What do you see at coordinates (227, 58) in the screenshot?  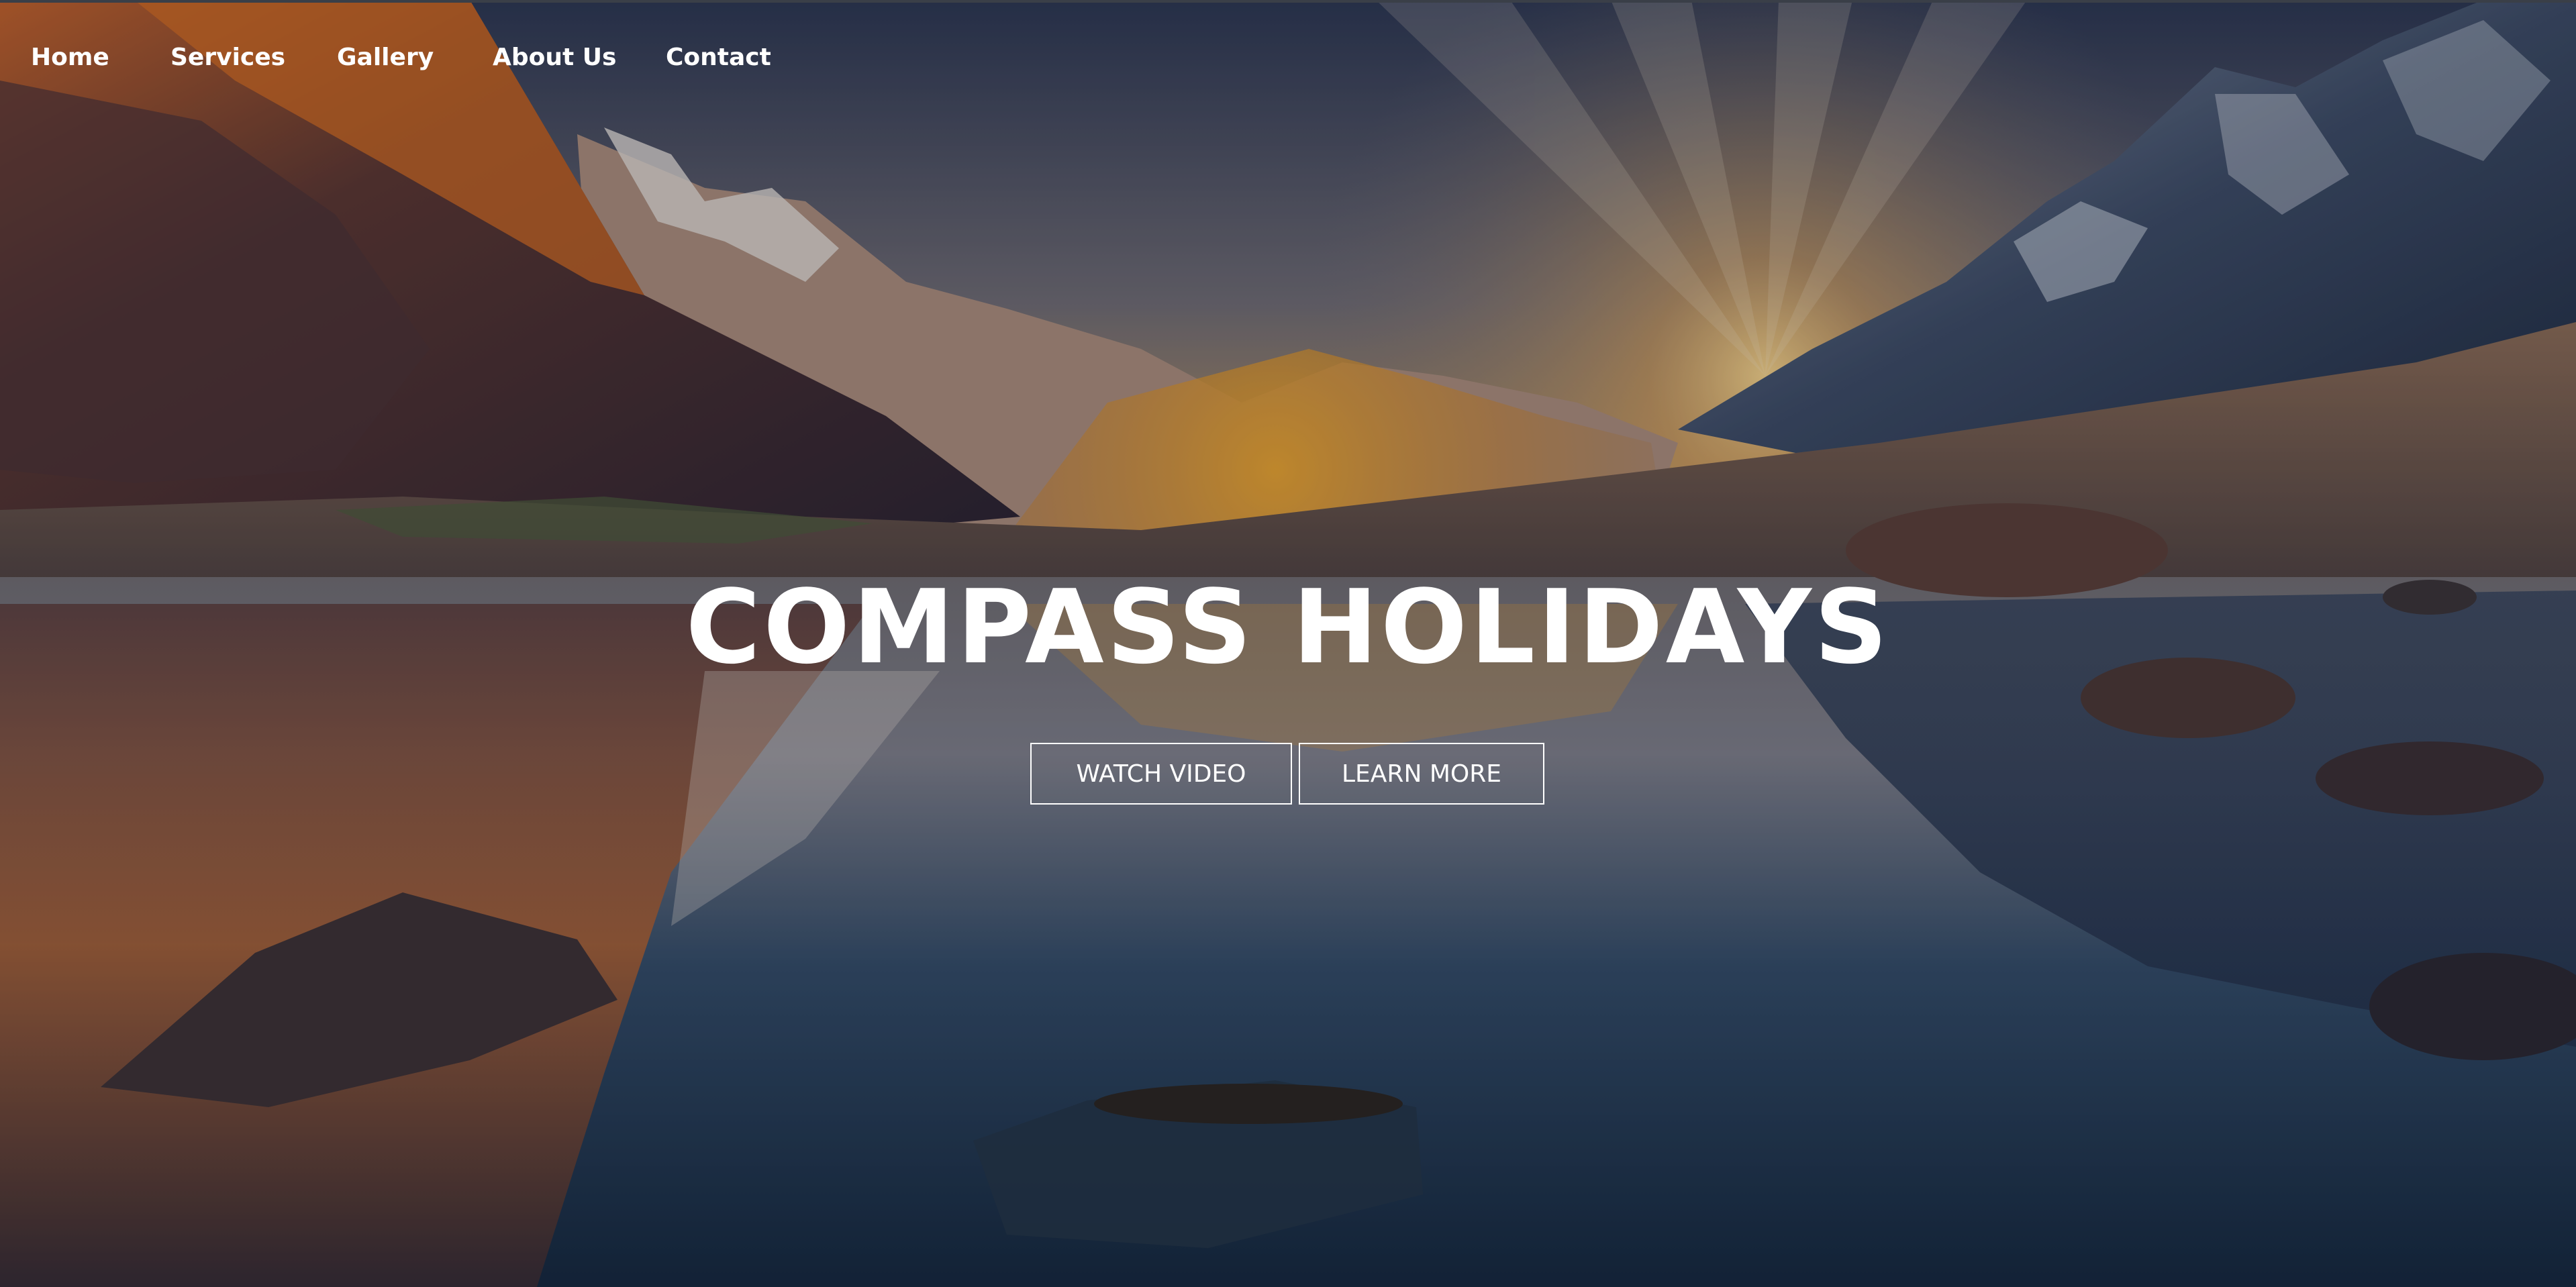 I see `nav-link-services: Services` at bounding box center [227, 58].